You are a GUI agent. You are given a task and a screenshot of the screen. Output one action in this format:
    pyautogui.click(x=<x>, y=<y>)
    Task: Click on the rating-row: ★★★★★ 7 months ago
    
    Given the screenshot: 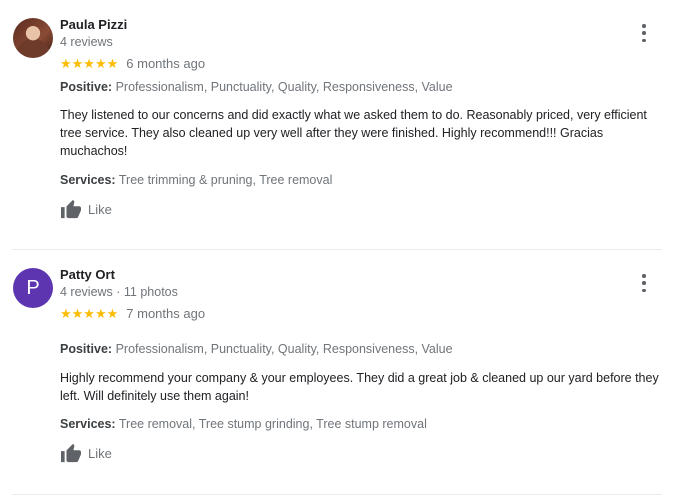 What is the action you would take?
    pyautogui.click(x=132, y=313)
    